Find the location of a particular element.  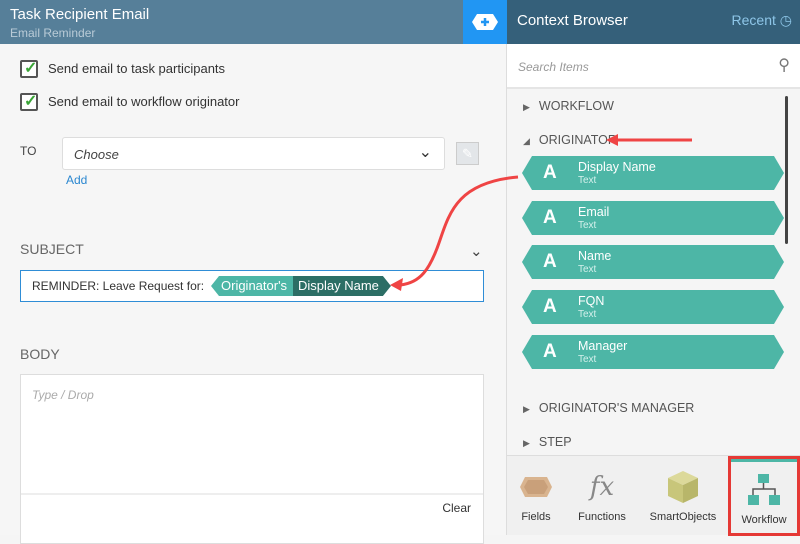

tab-label: Fields is located at coordinates (536, 517).